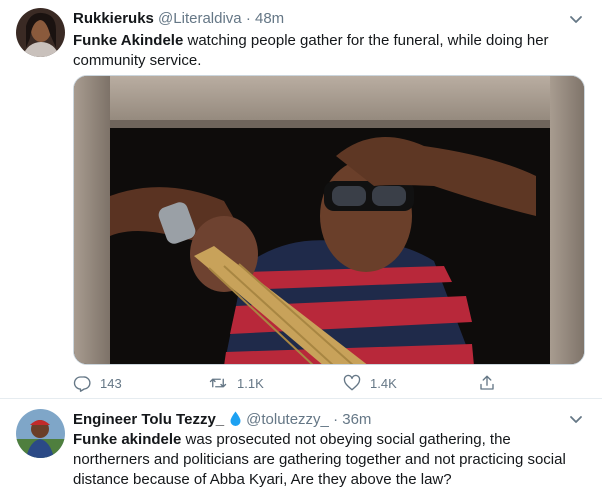 This screenshot has width=602, height=495. I want to click on tweet-header: Engineer Tolu Tezzy_ @tolutezzy_ · 36m, so click(222, 420).